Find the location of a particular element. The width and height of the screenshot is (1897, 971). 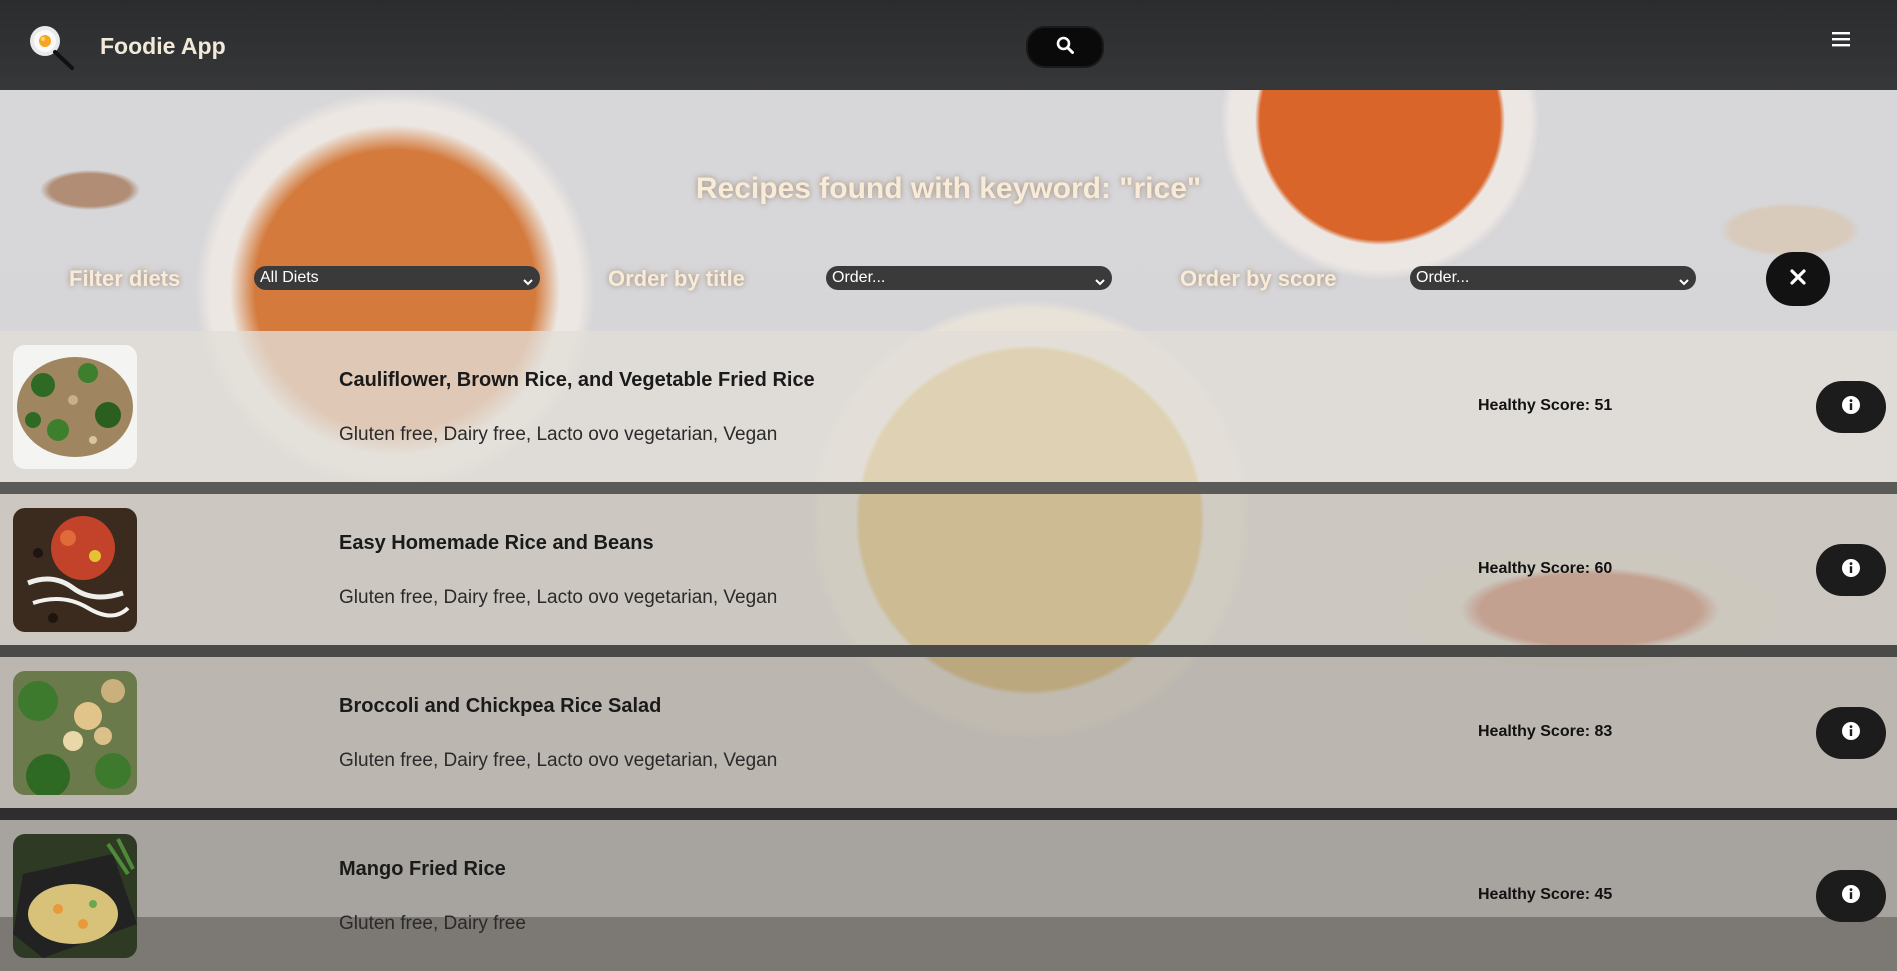

search-icon is located at coordinates (1065, 47).